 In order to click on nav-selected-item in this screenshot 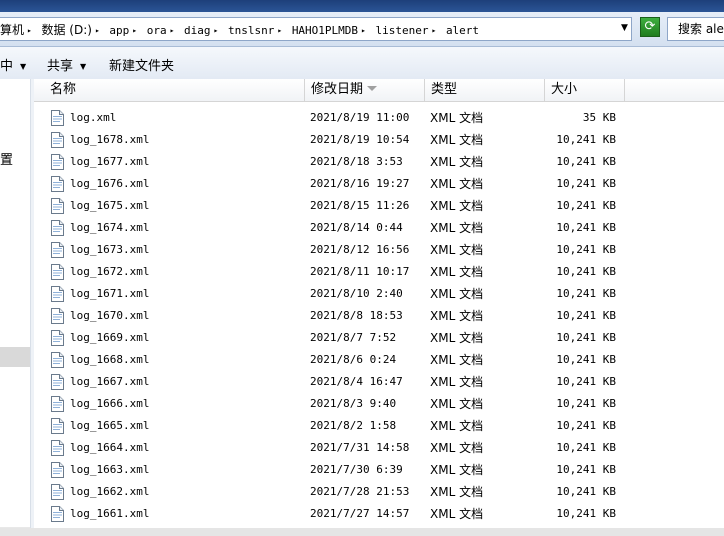, I will do `click(15, 357)`.